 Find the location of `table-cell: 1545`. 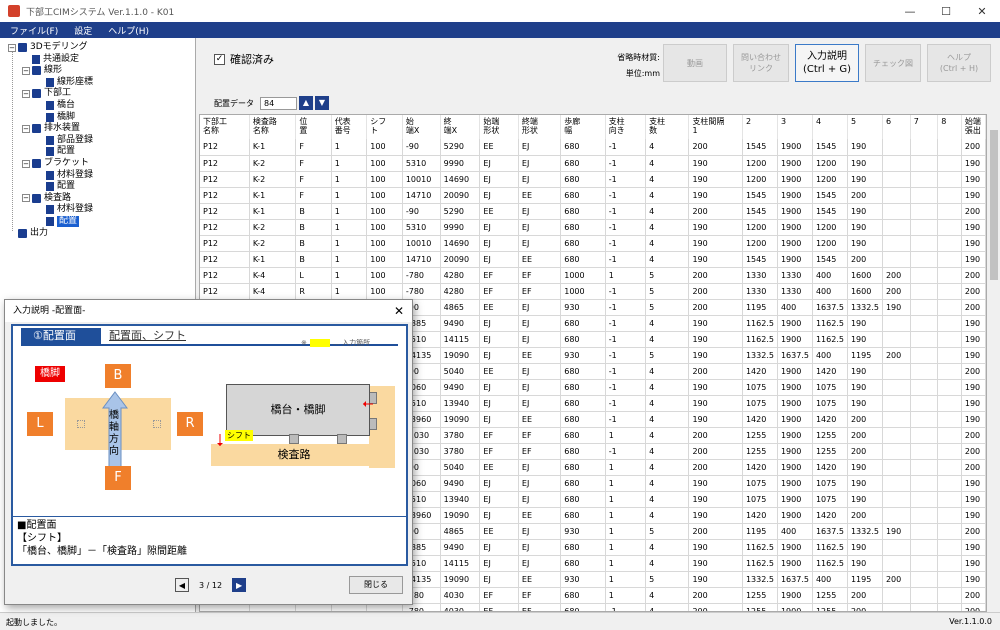

table-cell: 1545 is located at coordinates (760, 147).